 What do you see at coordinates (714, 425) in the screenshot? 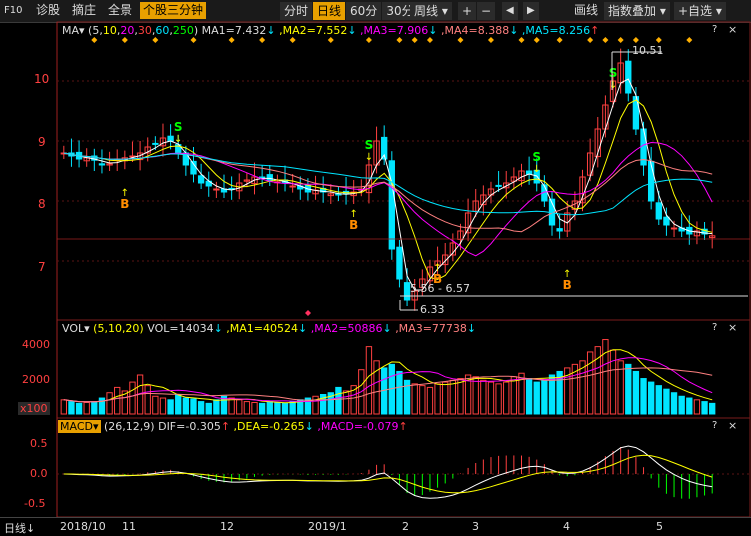
I see `macd-help-icon: ?` at bounding box center [714, 425].